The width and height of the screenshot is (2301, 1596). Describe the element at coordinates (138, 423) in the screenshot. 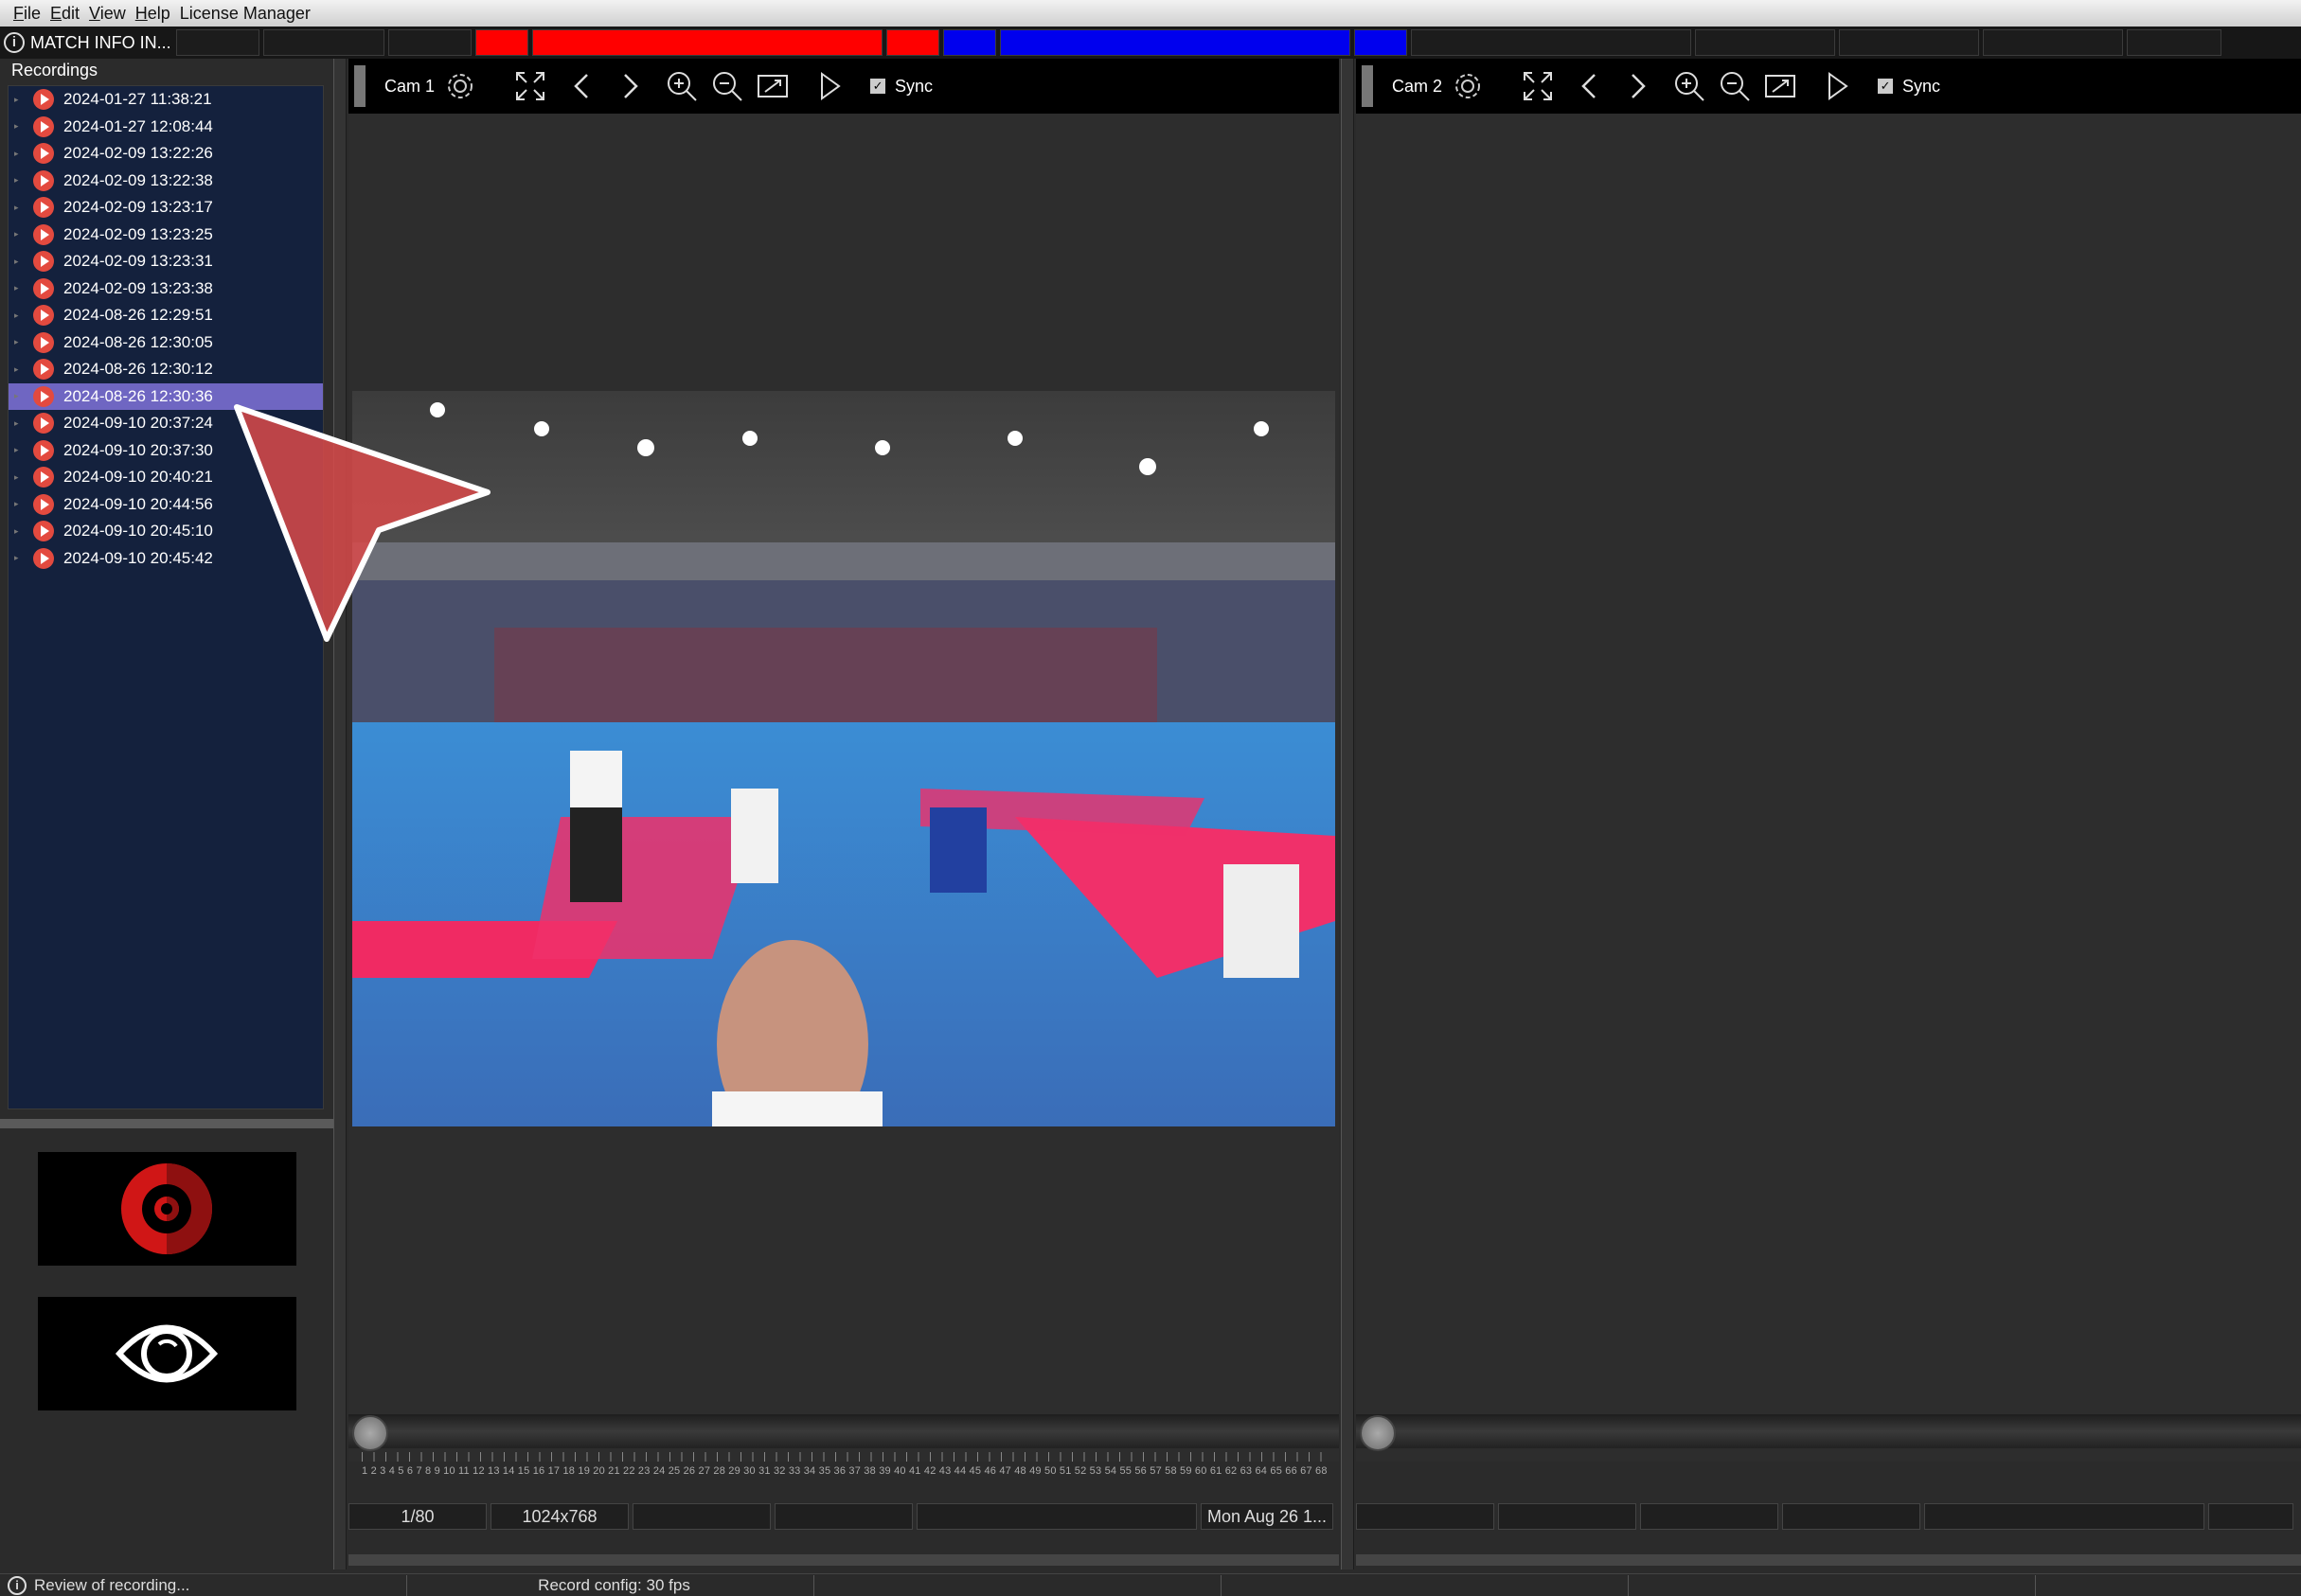

I see `recording-label: 2024-09-10 20:37:24` at that location.